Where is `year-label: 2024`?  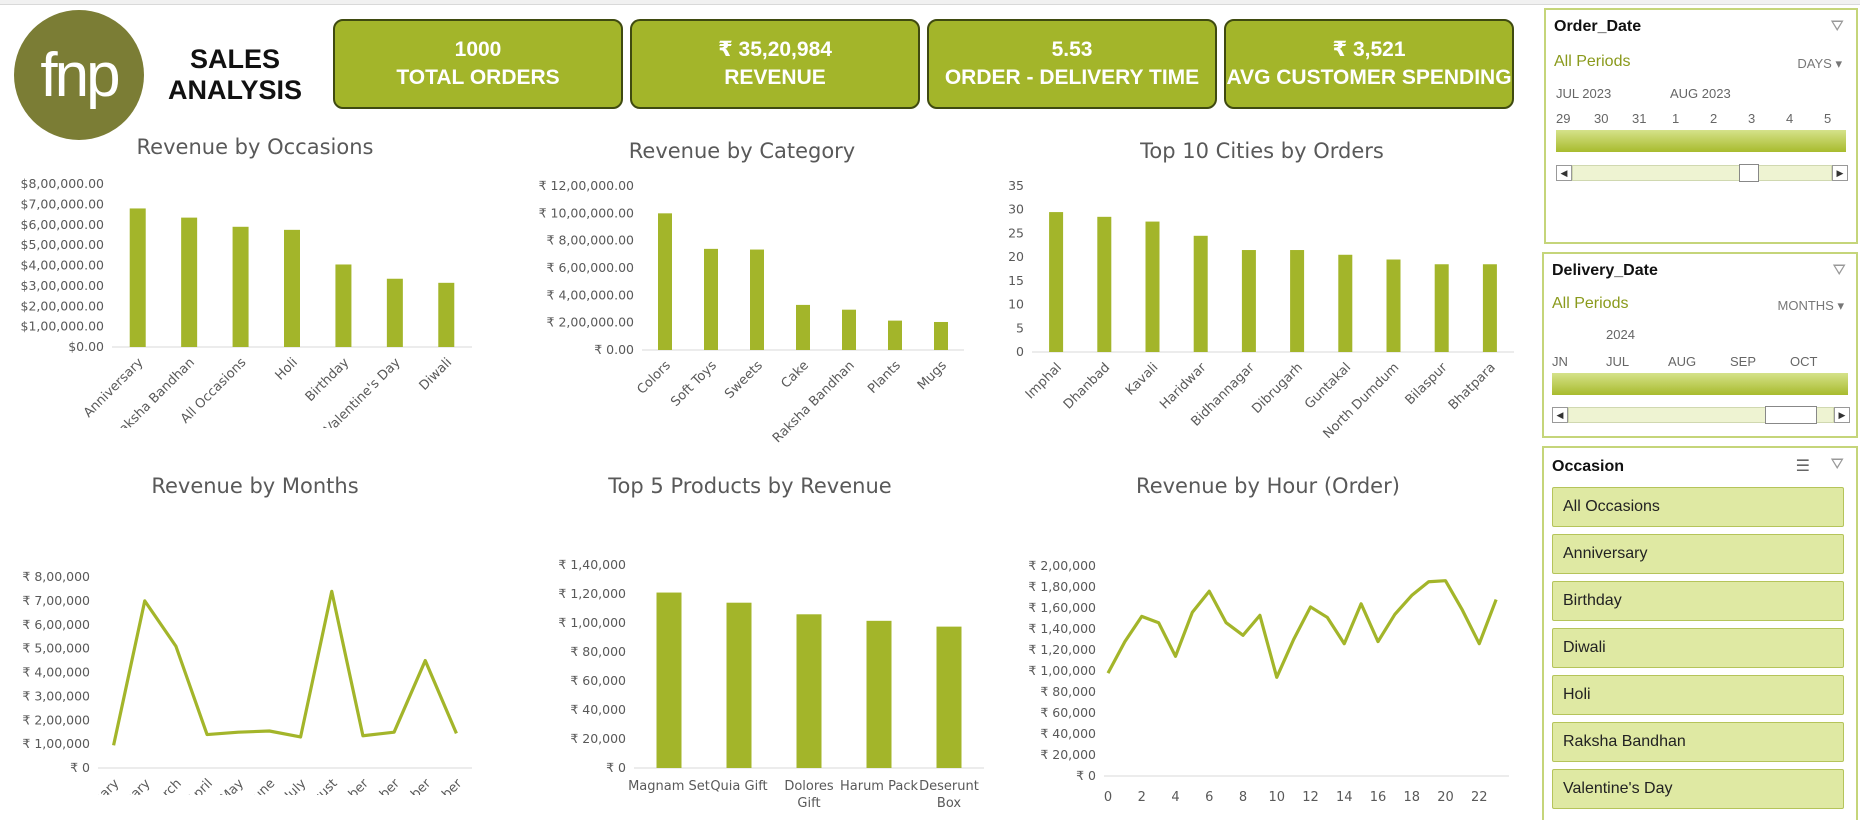 year-label: 2024 is located at coordinates (1620, 334).